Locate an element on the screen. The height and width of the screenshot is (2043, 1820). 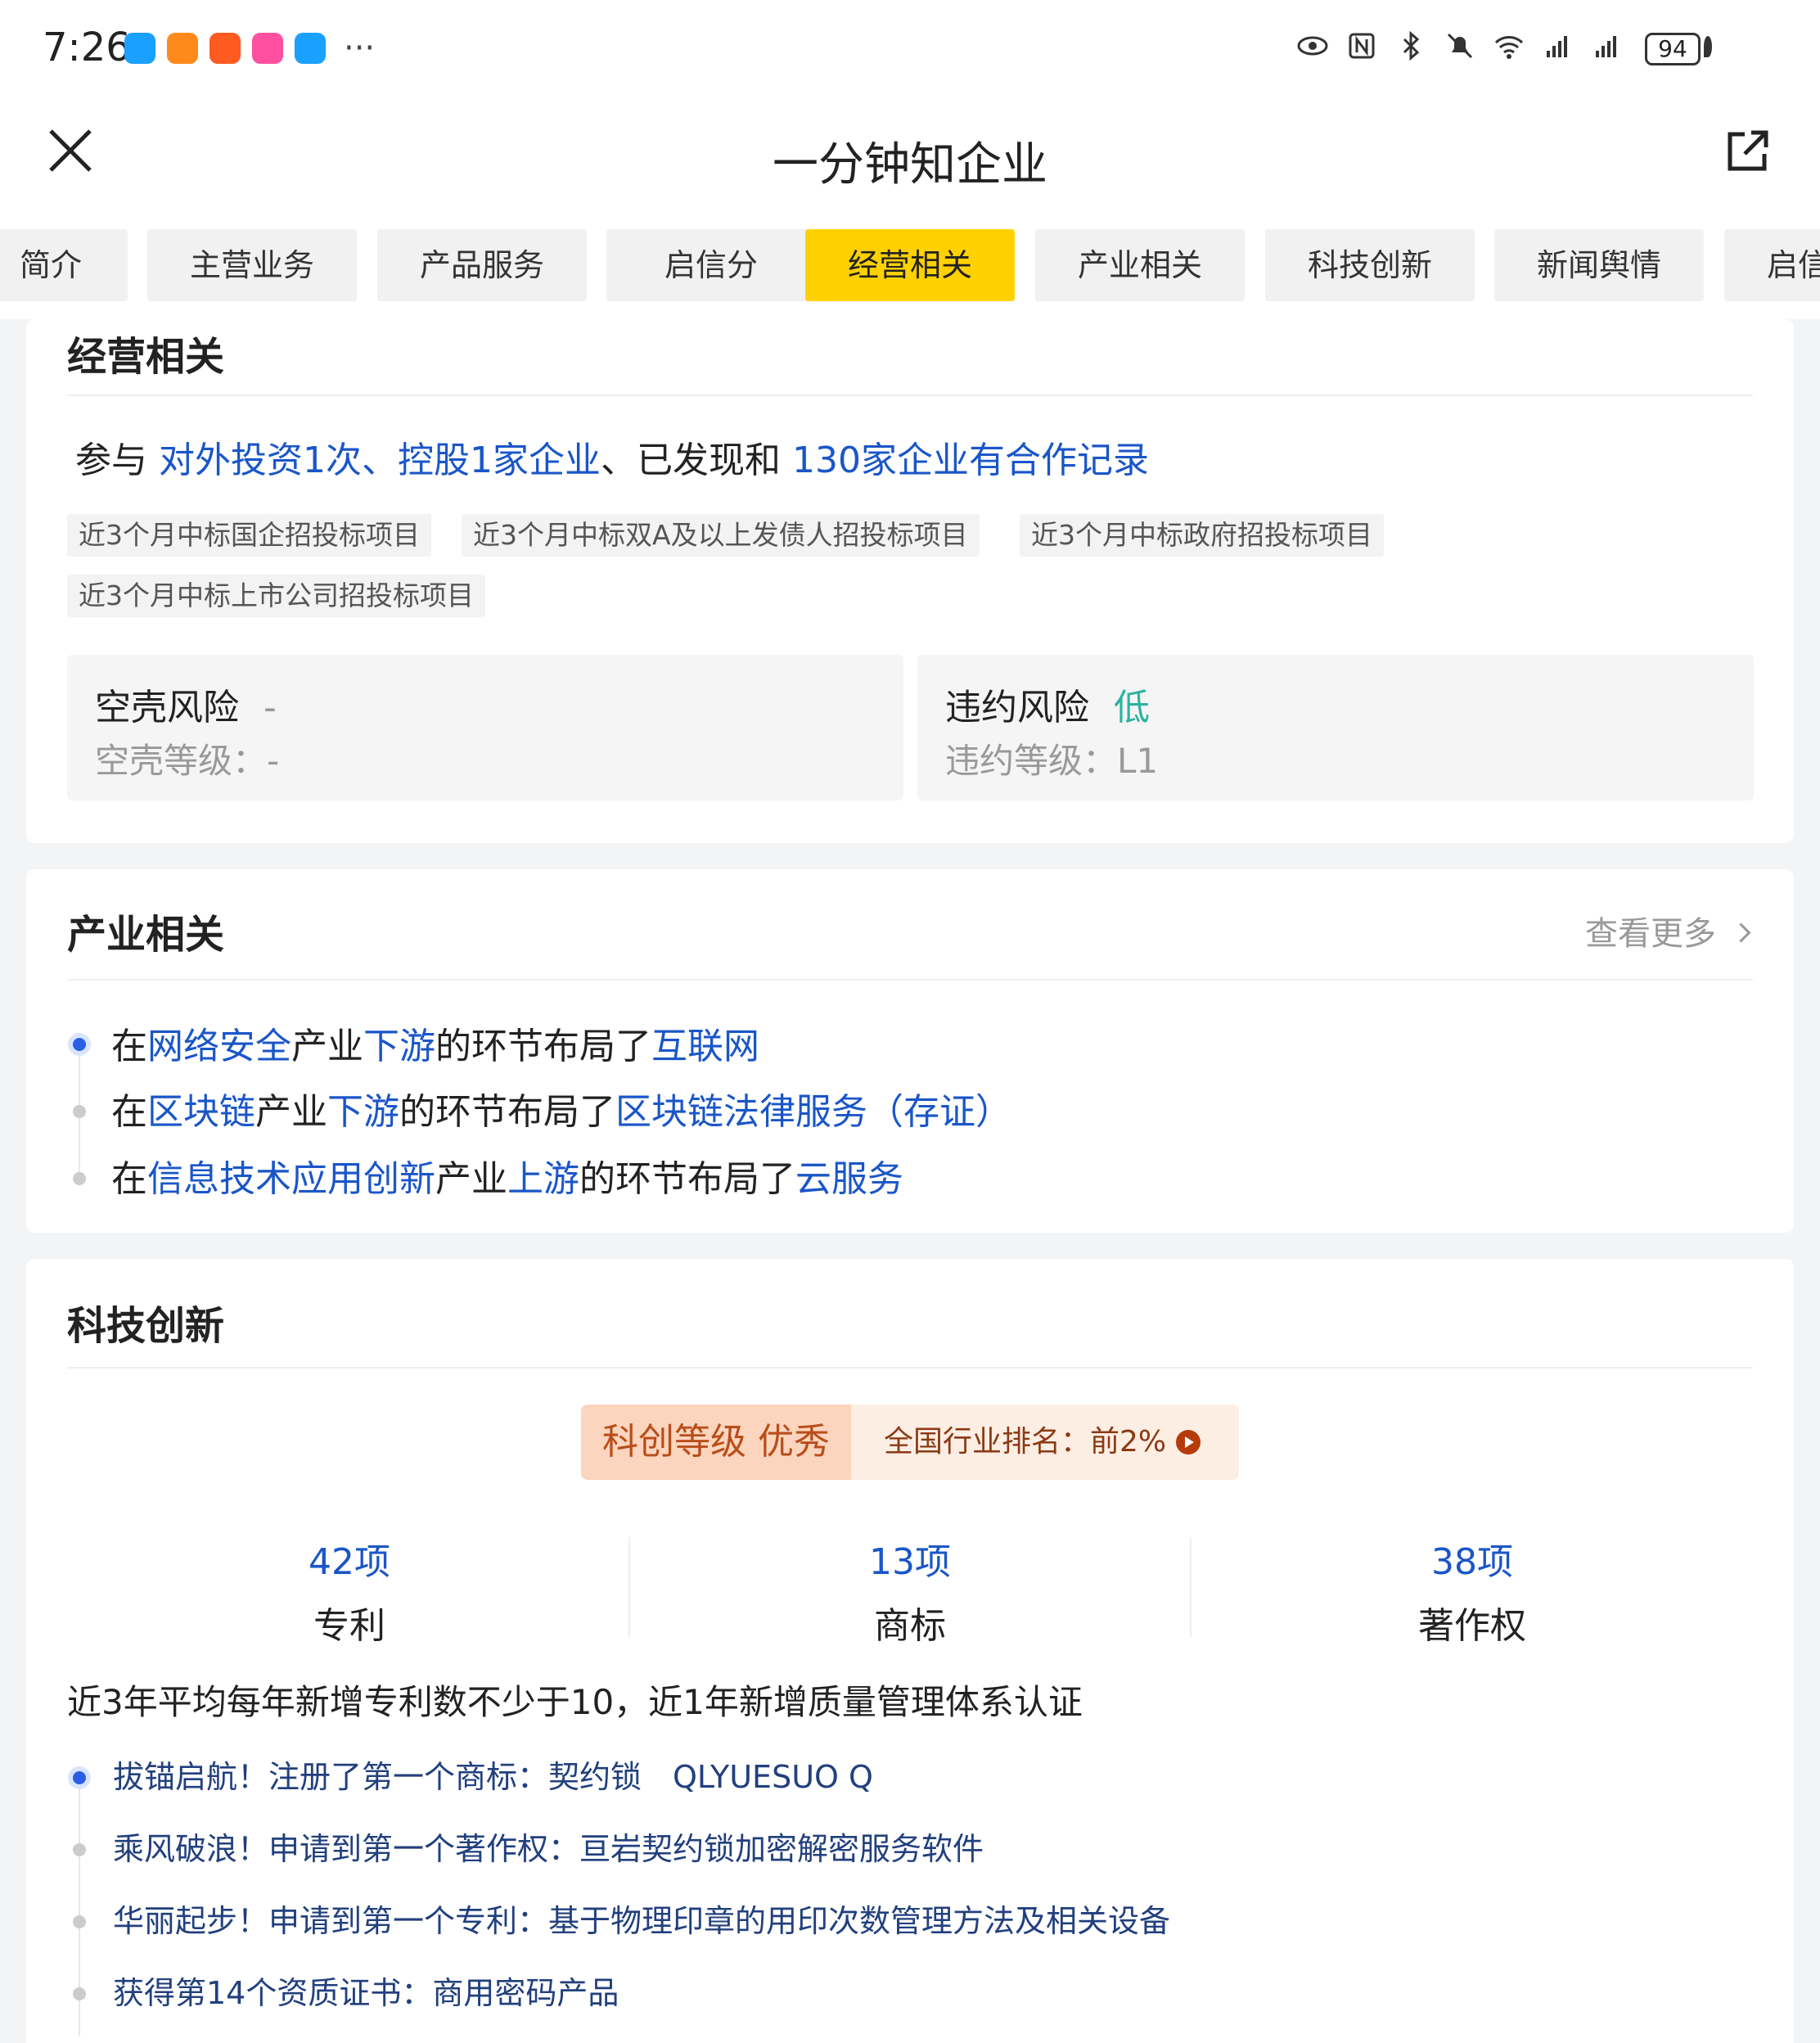
position-link: 上游 is located at coordinates (543, 1179).